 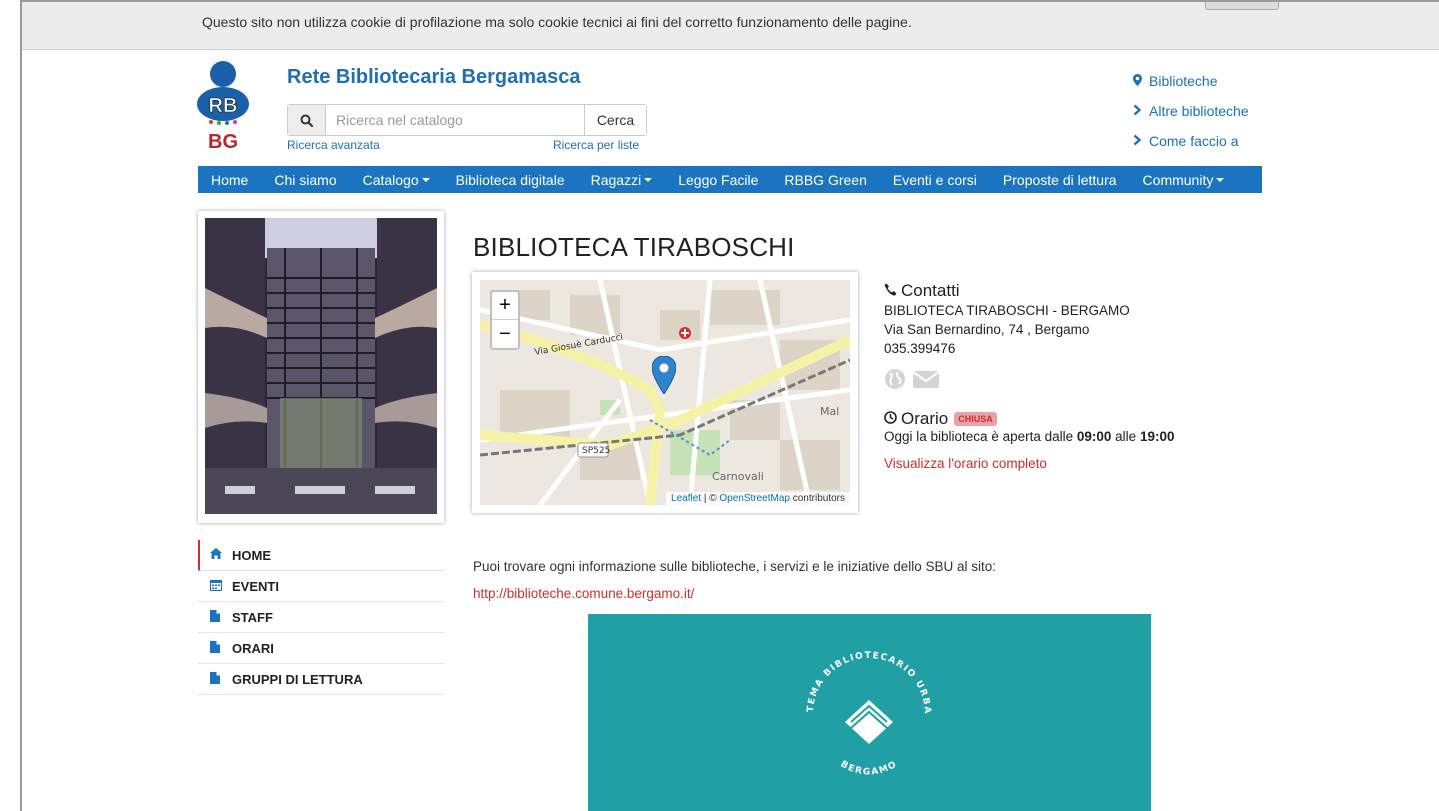 I want to click on nav-label: Proposte di lettura, so click(x=1059, y=179).